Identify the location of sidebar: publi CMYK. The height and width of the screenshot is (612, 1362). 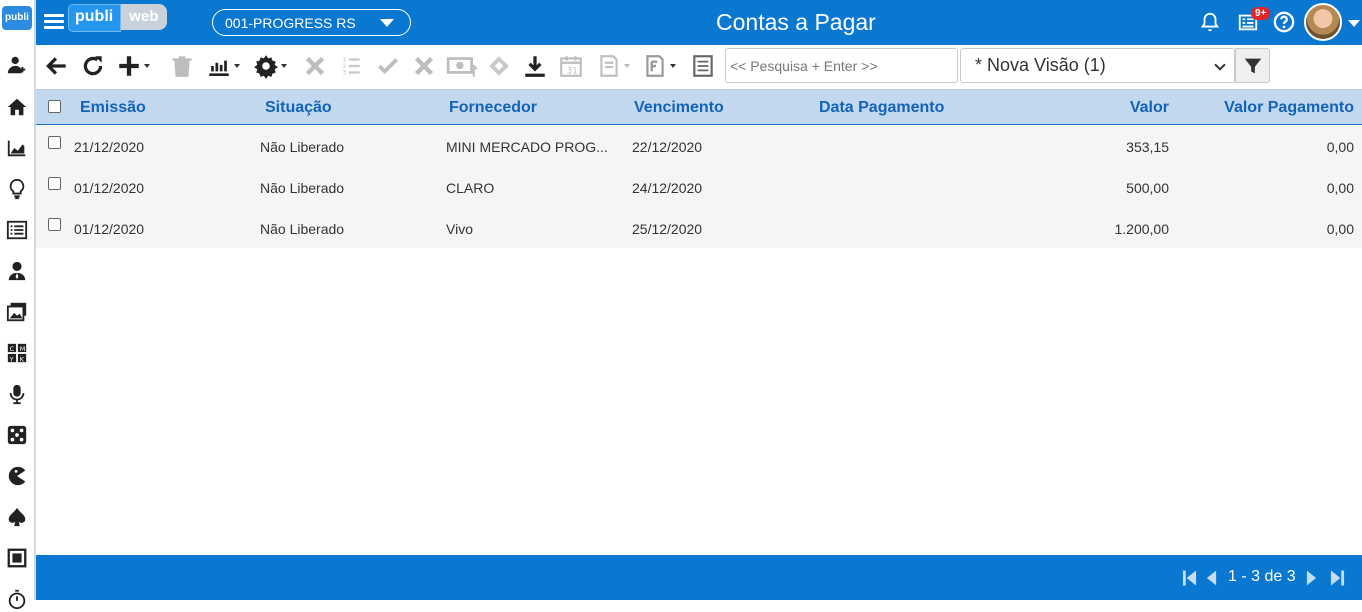
(18, 305).